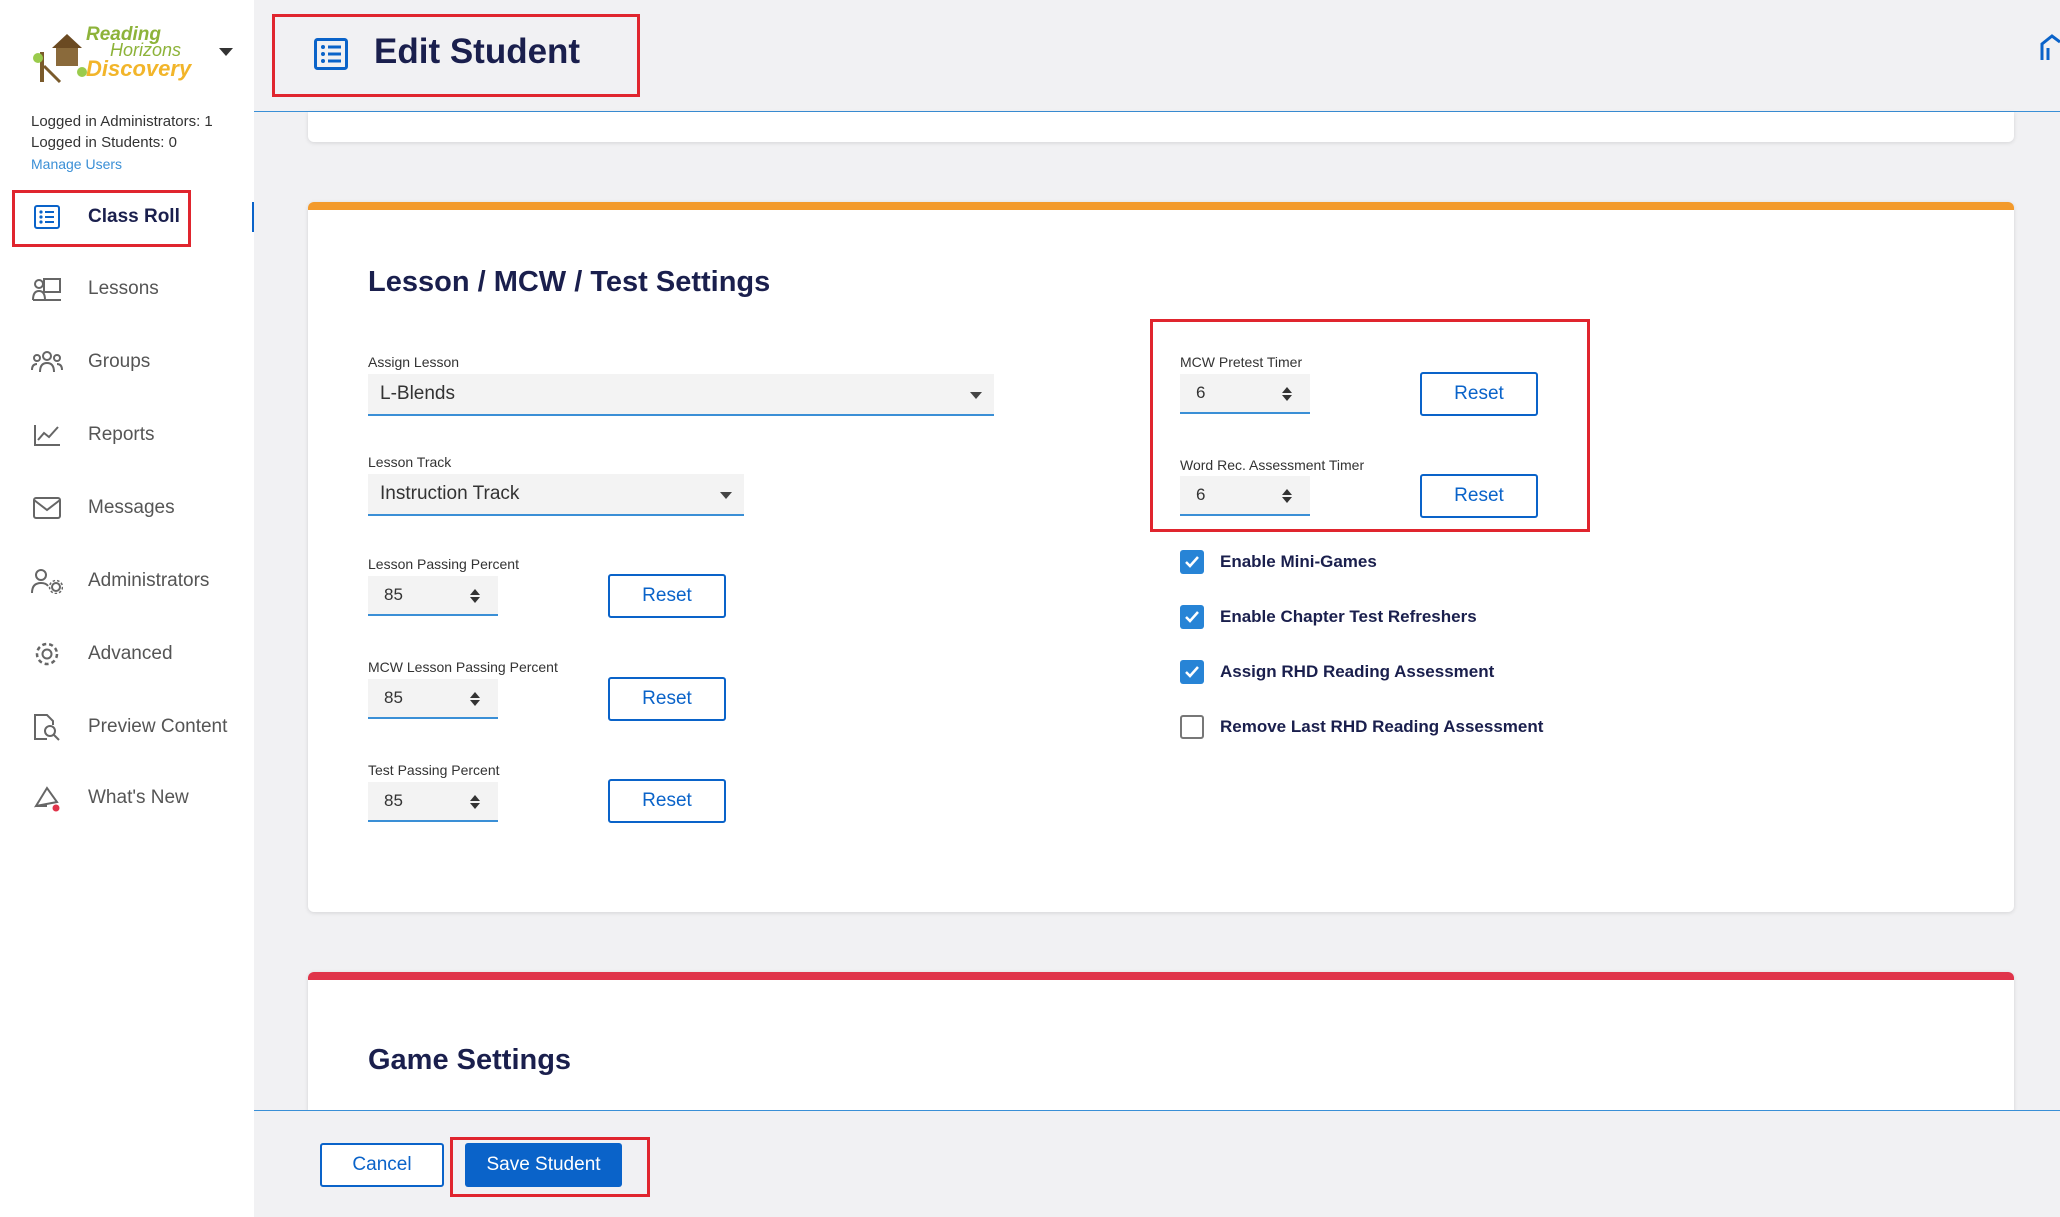 Image resolution: width=2060 pixels, height=1217 pixels. I want to click on test-passing-label: Test Passing Percent, so click(434, 770).